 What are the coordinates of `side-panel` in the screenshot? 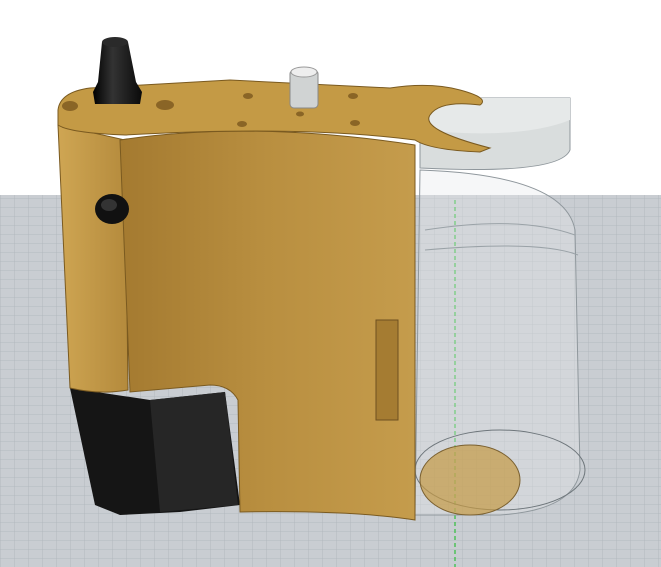 It's located at (93, 258).